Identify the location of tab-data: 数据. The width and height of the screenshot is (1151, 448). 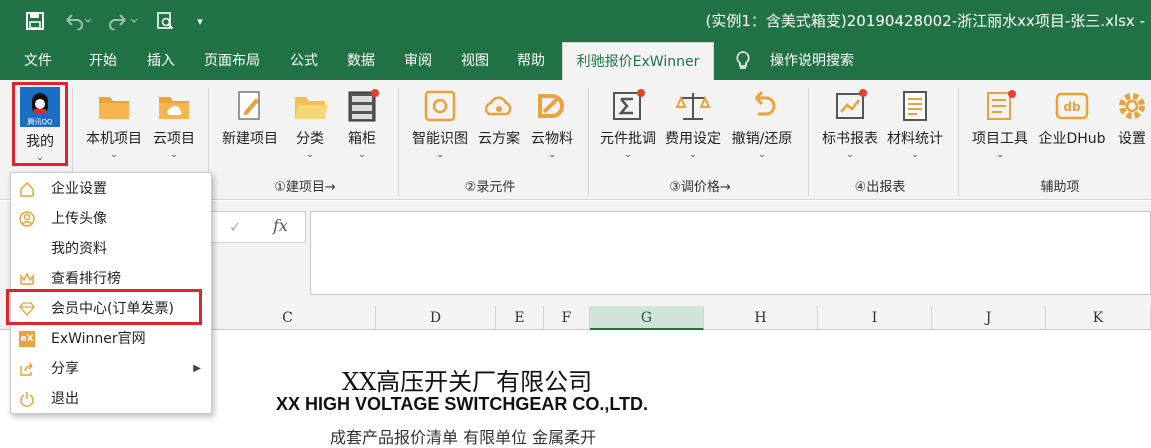
(361, 61).